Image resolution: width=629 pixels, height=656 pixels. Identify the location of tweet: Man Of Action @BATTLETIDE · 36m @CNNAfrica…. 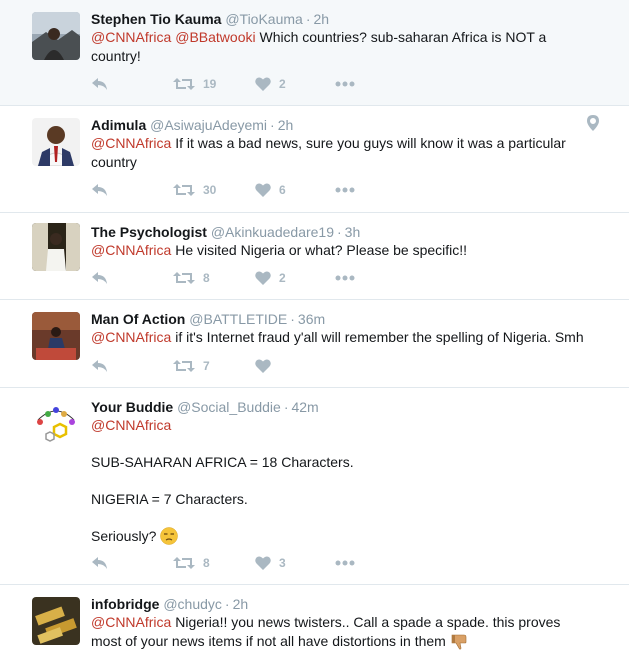
(314, 344).